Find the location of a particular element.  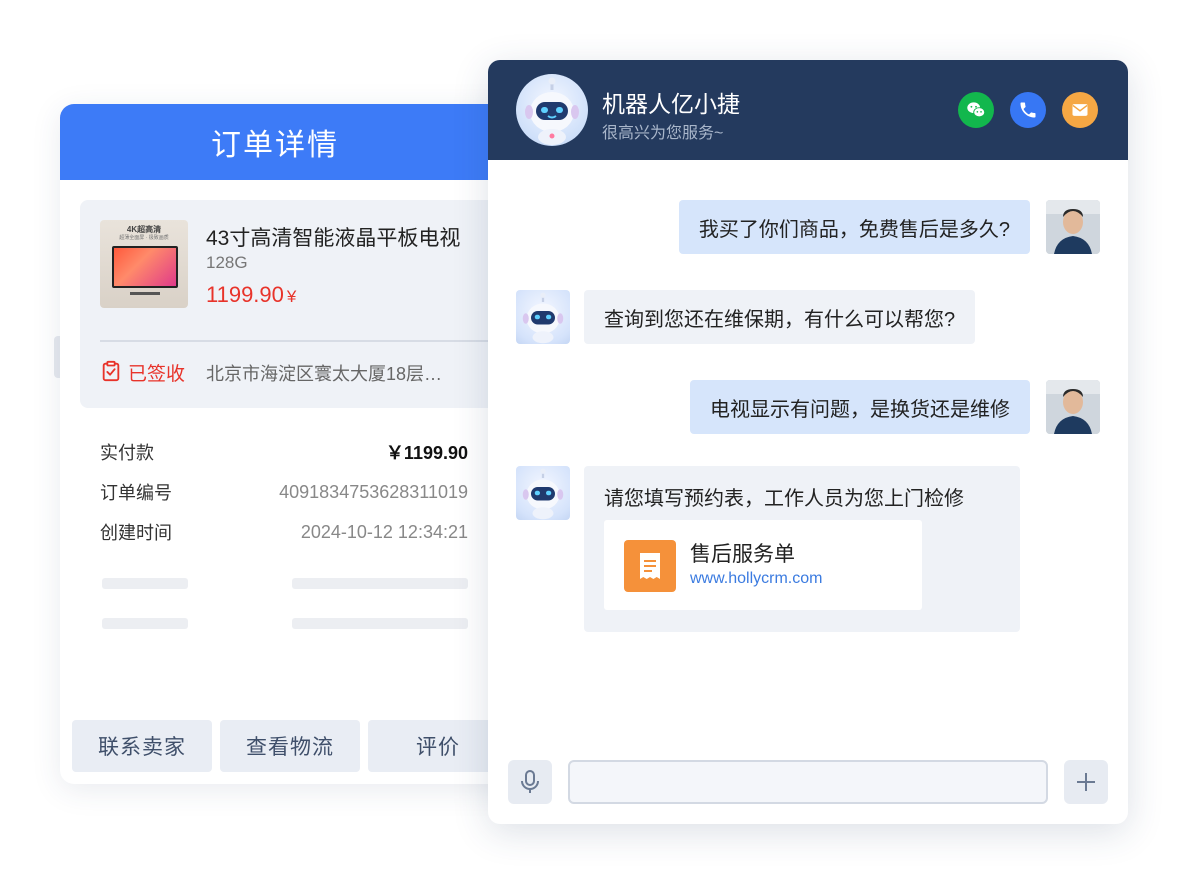

service-card-title: 售后服务单 is located at coordinates (742, 554).